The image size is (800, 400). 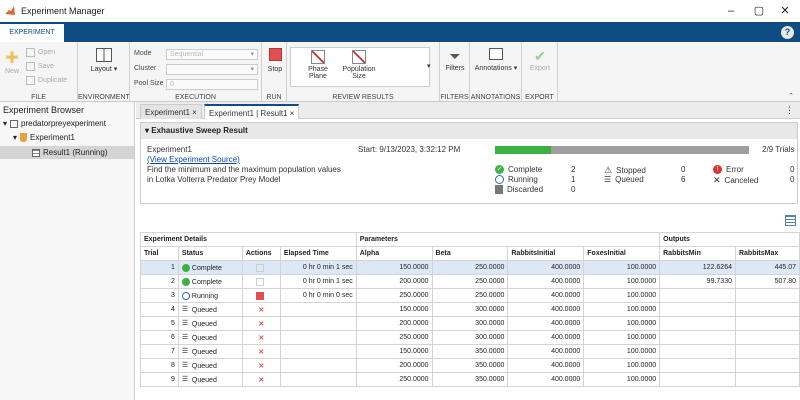 I want to click on status-cell: ☰ Queued, so click(x=210, y=379).